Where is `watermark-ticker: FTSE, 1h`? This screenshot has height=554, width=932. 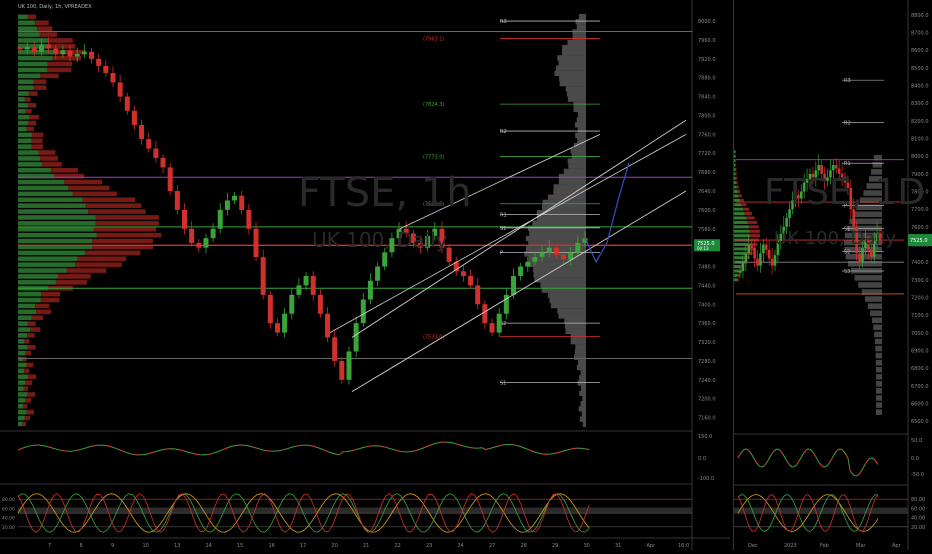
watermark-ticker: FTSE, 1h is located at coordinates (385, 193).